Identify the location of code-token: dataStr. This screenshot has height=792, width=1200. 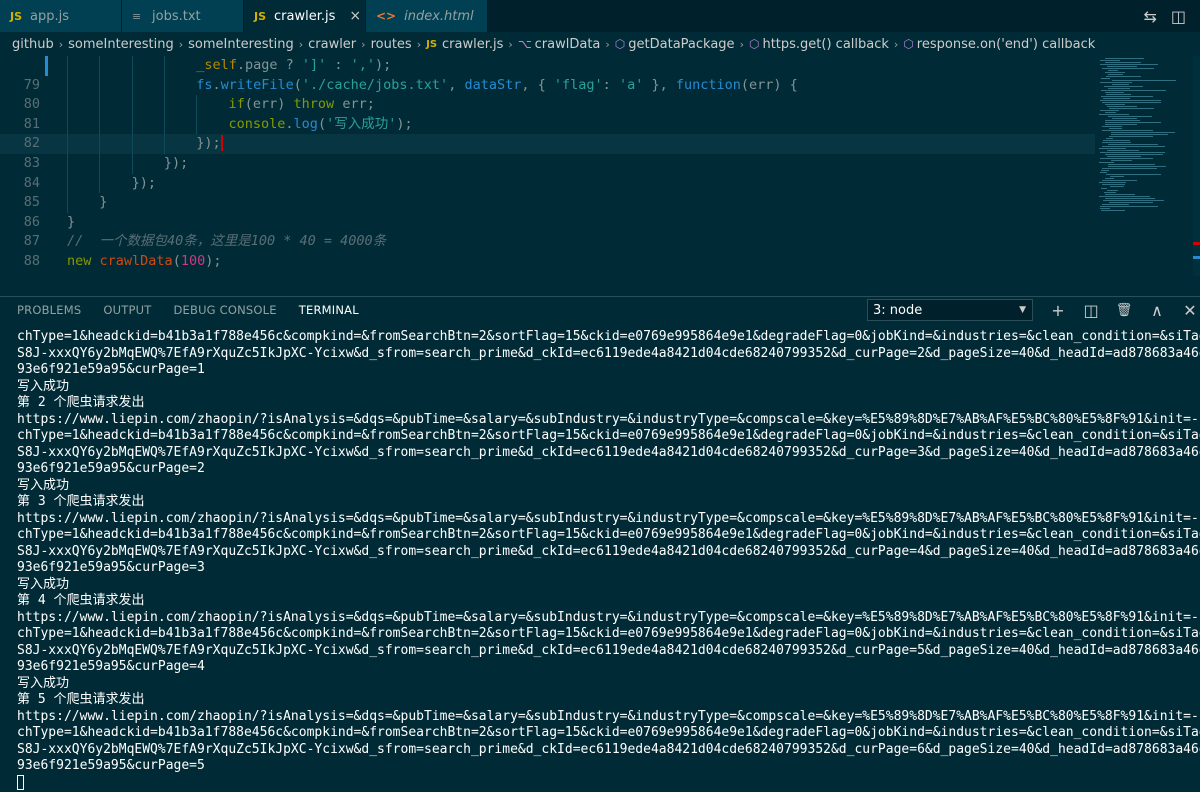
(493, 84).